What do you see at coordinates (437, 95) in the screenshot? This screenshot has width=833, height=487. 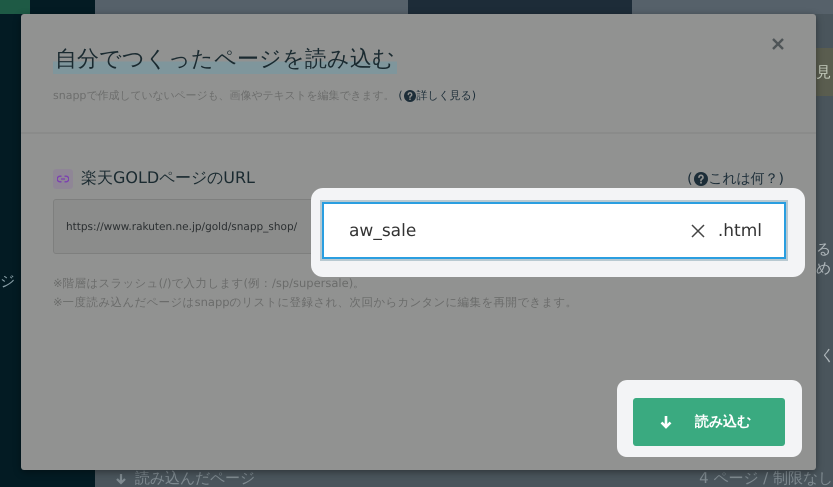 I see `help-link: ( 詳しく見る)` at bounding box center [437, 95].